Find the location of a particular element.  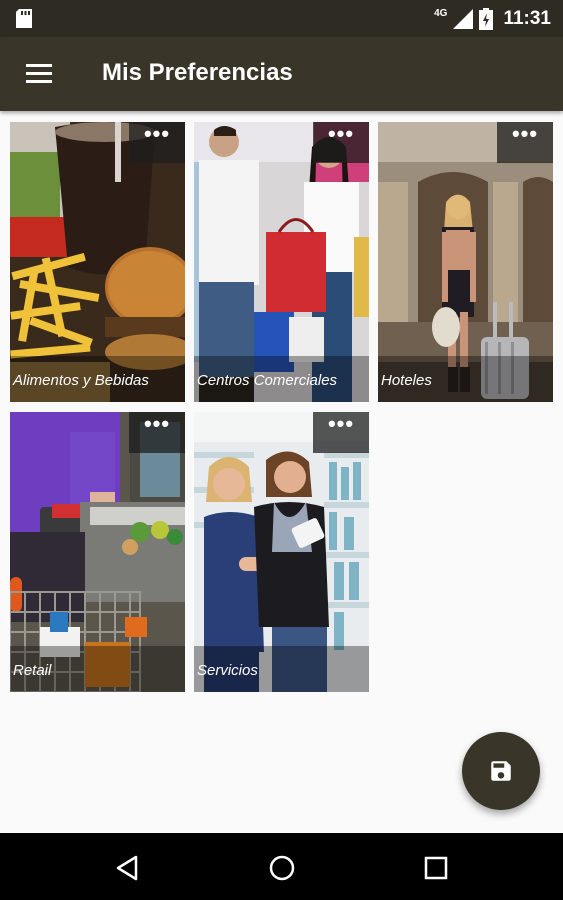

tile-label: Retail is located at coordinates (32, 670).